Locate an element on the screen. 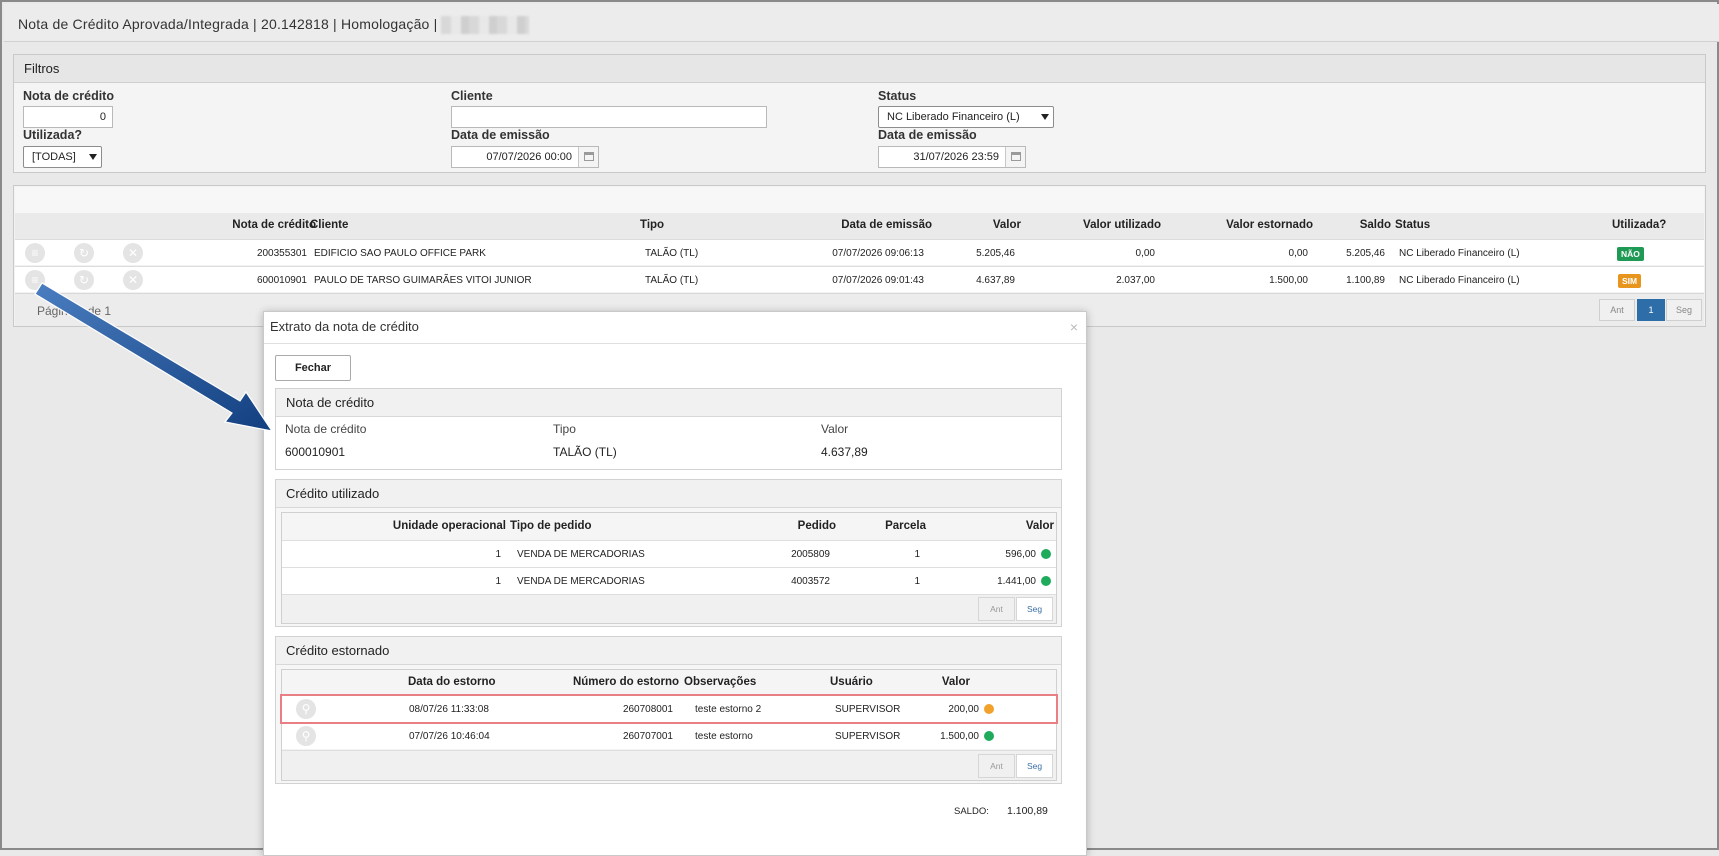  credito-utilizado-heading: Crédito utilizado is located at coordinates (668, 494).